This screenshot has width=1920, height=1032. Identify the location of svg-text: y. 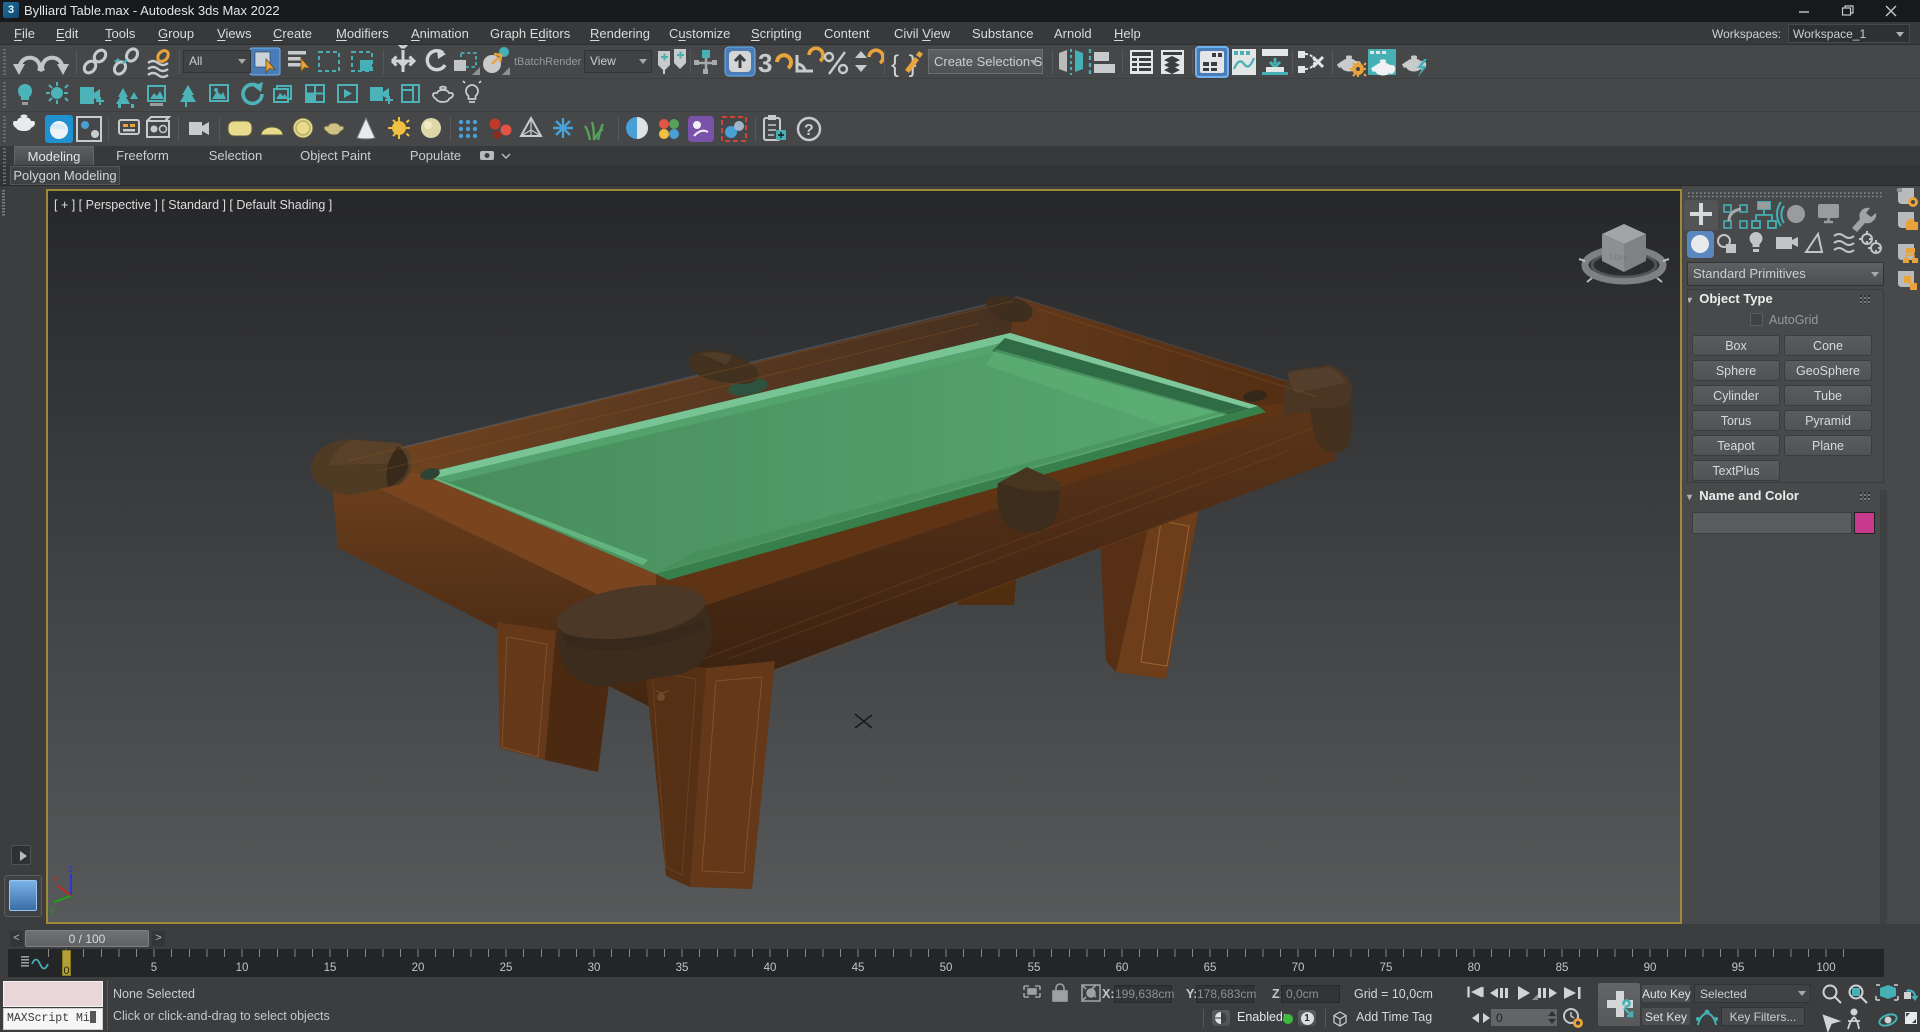
(52, 910).